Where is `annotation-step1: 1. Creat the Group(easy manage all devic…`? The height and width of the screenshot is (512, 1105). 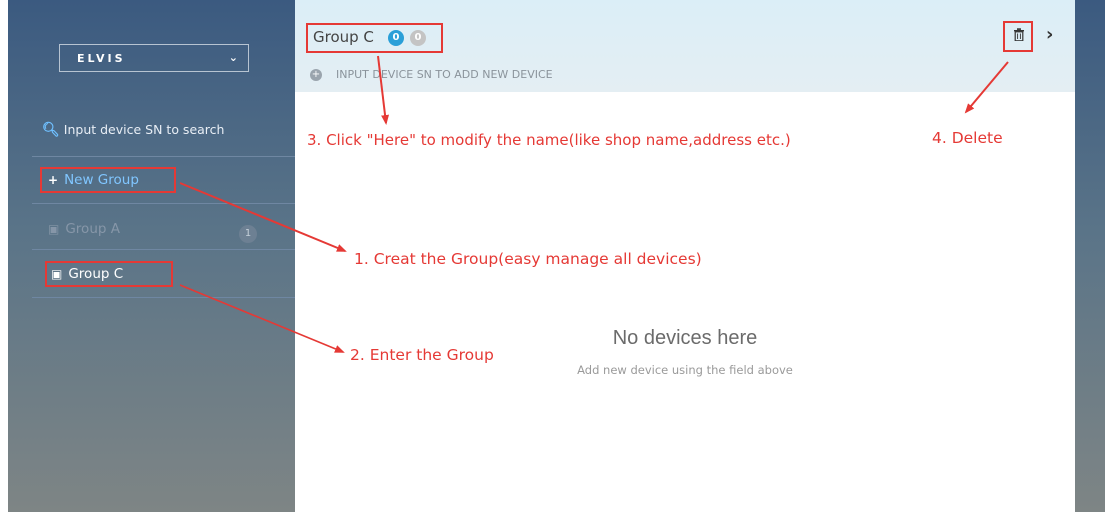 annotation-step1: 1. Creat the Group(easy manage all devic… is located at coordinates (528, 259).